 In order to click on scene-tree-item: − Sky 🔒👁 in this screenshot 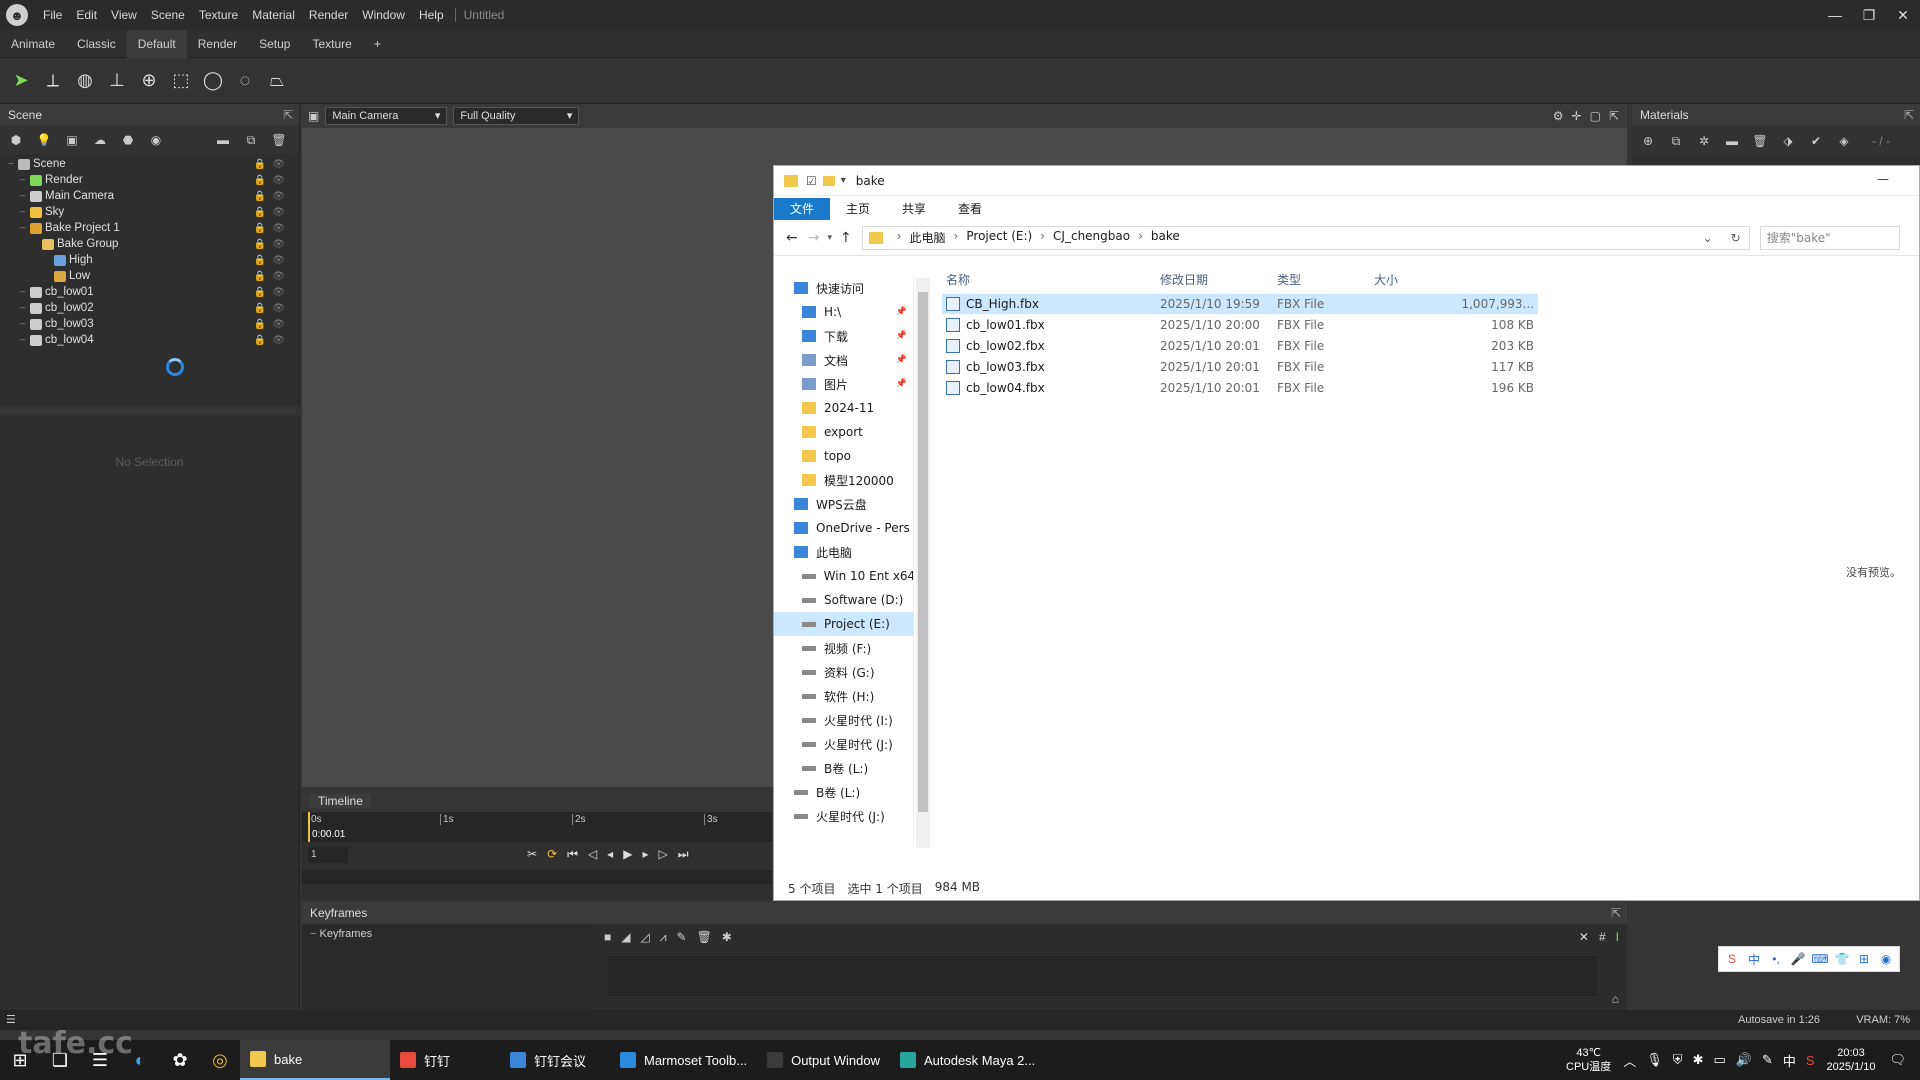, I will do `click(149, 212)`.